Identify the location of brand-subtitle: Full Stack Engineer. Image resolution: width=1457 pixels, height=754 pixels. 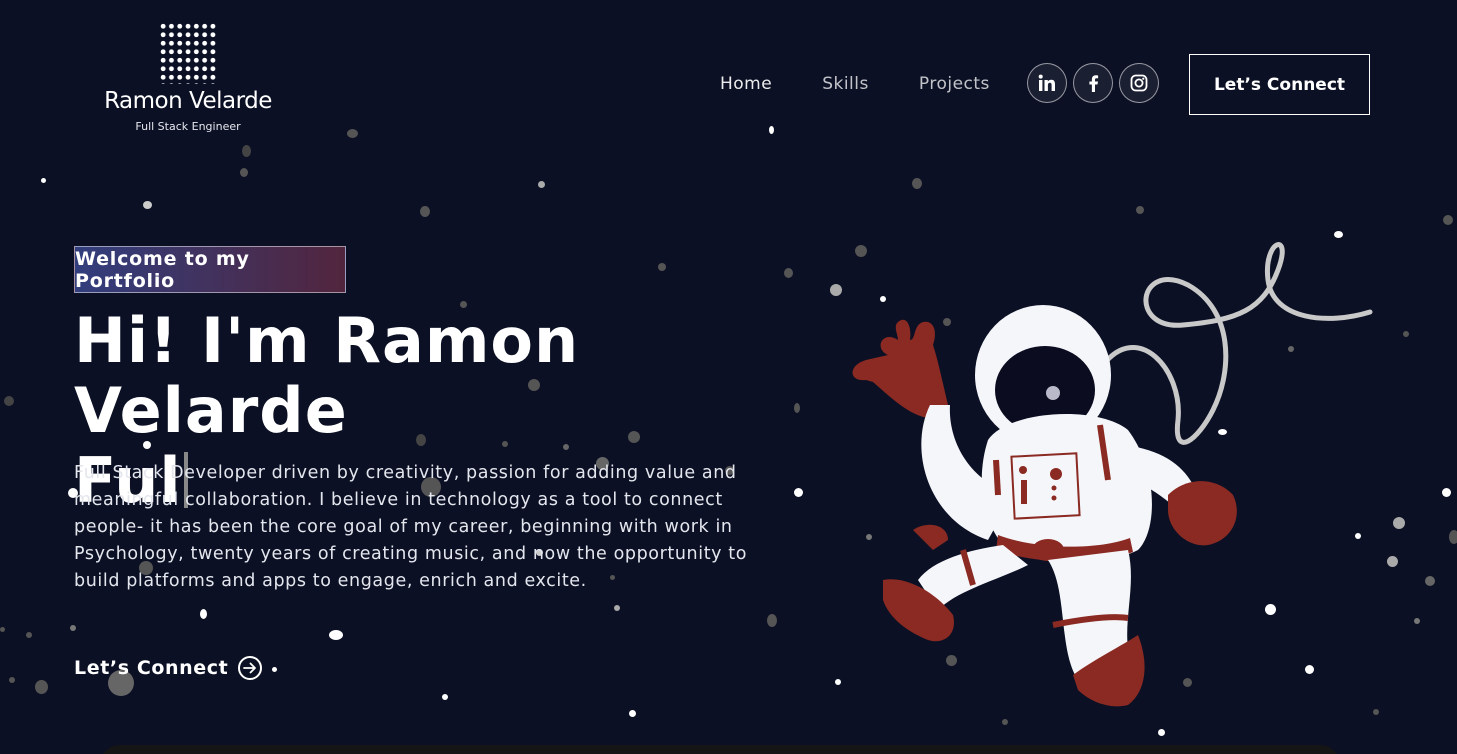
(188, 126).